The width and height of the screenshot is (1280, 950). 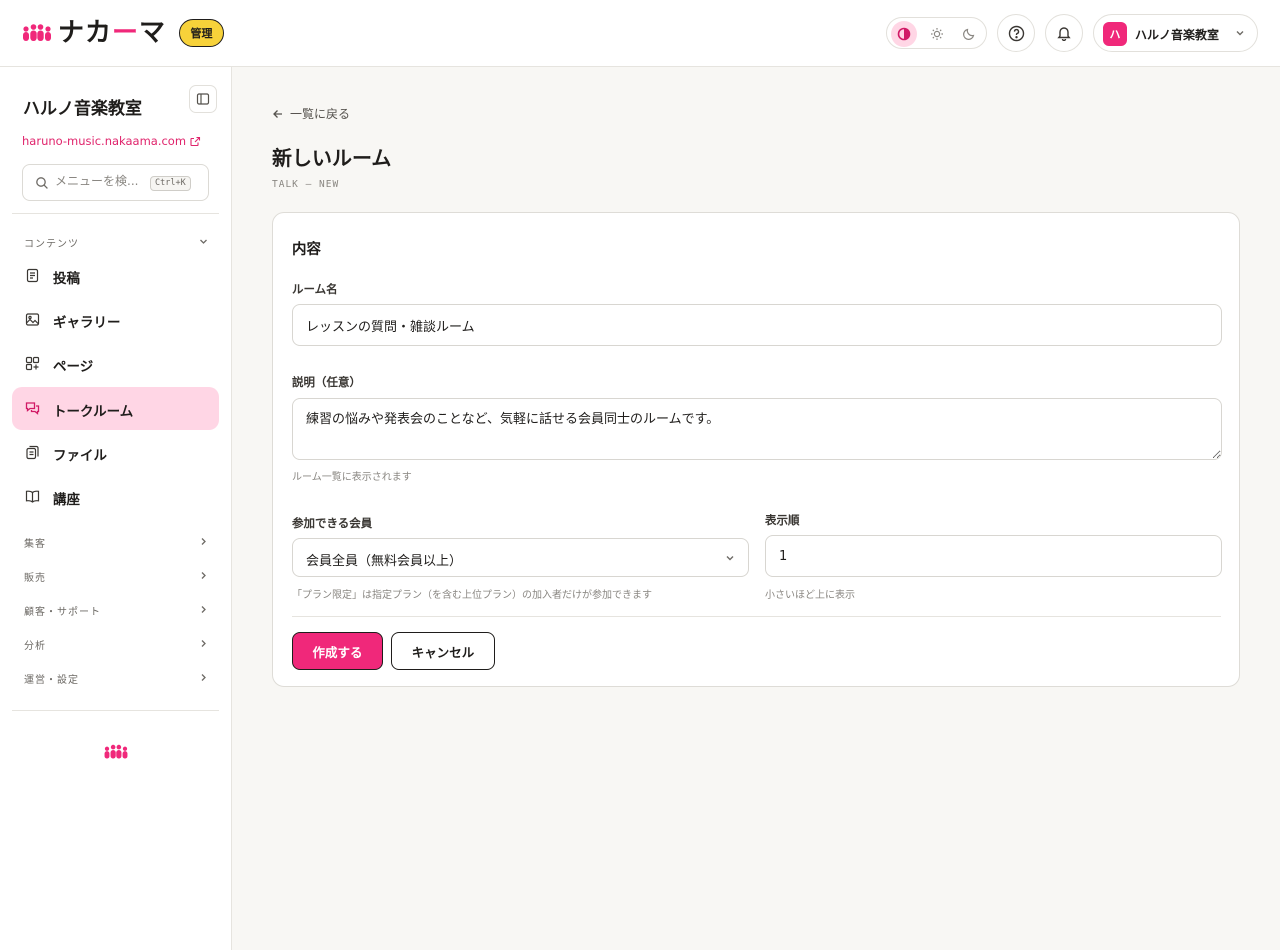 What do you see at coordinates (116, 577) in the screenshot?
I see `section-sales: 販売` at bounding box center [116, 577].